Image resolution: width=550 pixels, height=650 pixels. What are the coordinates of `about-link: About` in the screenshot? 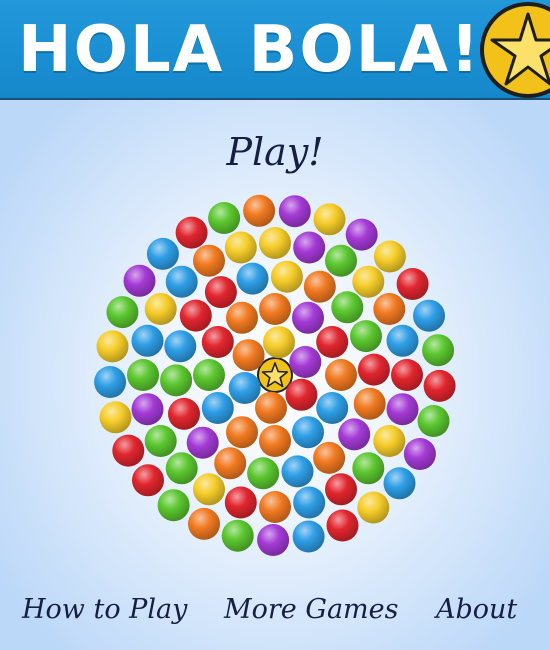 It's located at (476, 610).